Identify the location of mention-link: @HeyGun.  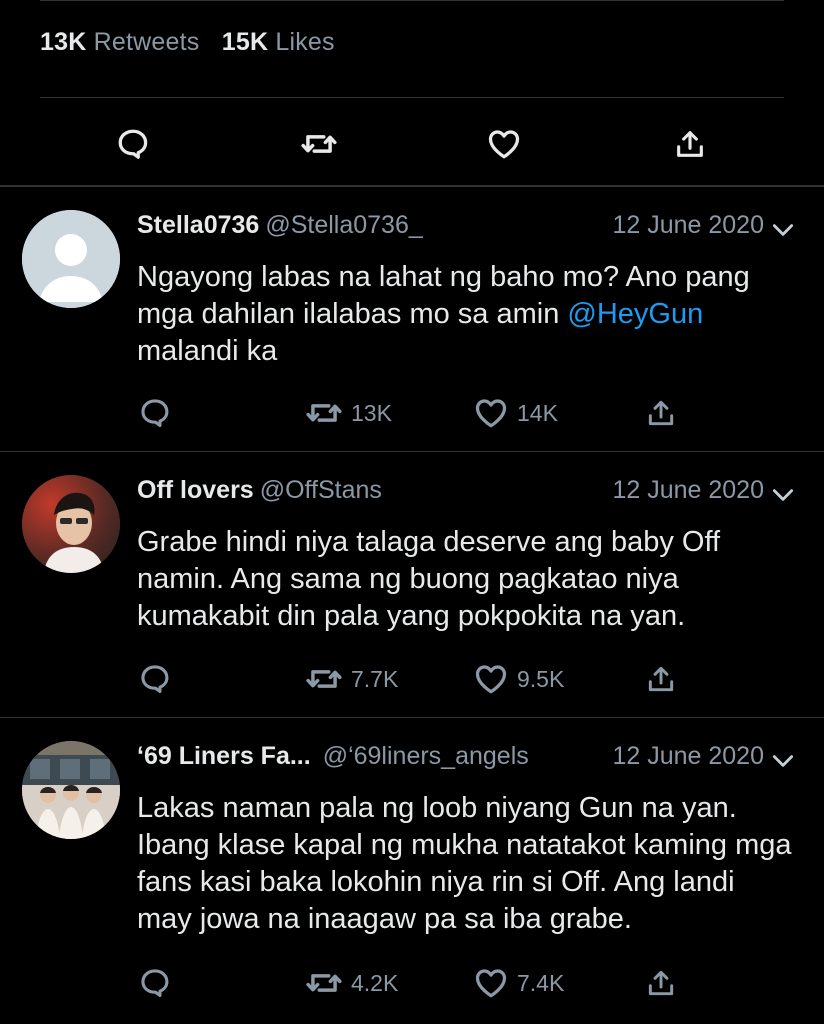
(635, 314).